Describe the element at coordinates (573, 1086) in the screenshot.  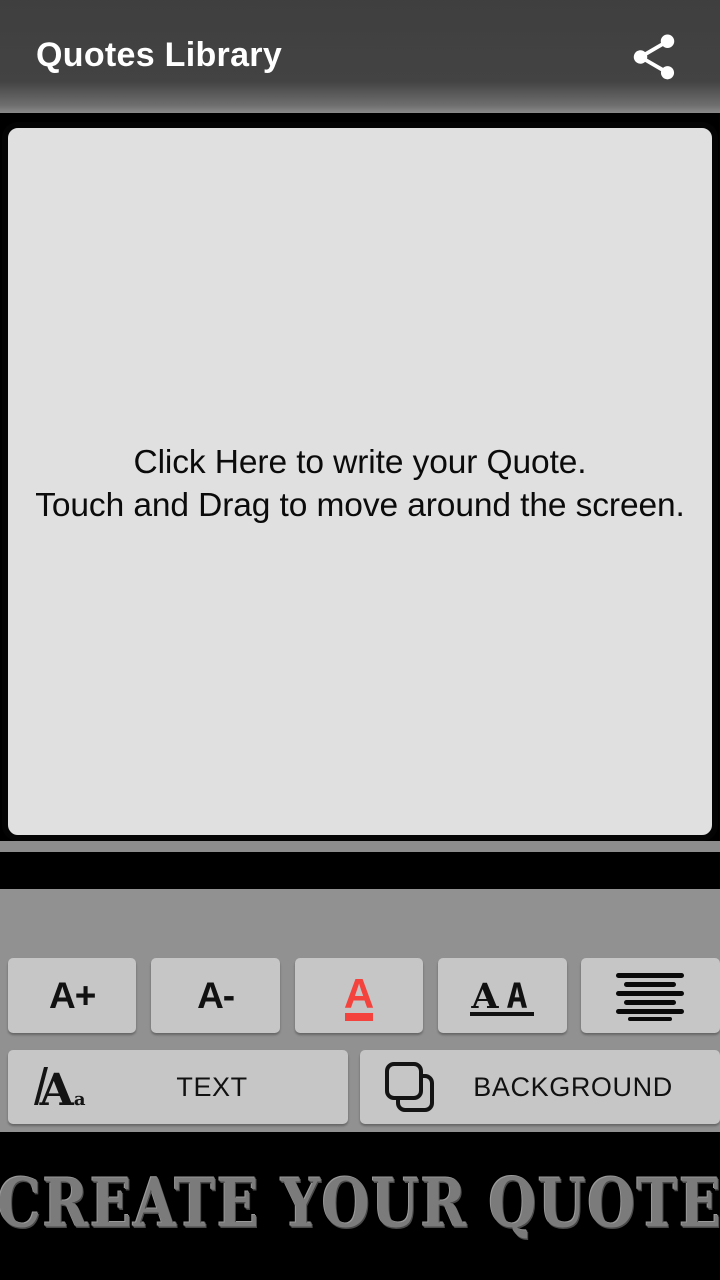
I see `background-button-label: BACKGROUND` at that location.